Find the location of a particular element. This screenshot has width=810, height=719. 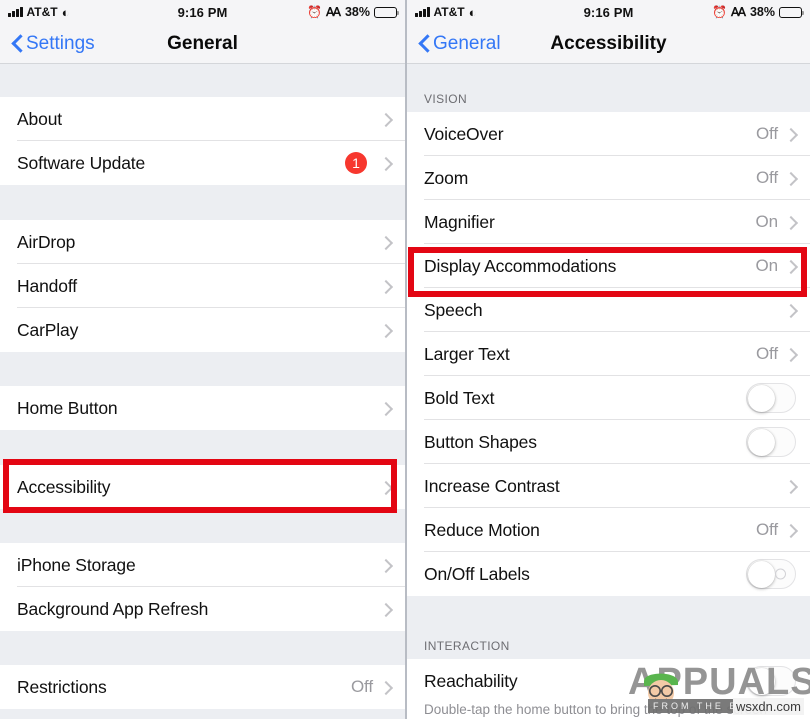

list-item-label: Magnifier is located at coordinates (459, 221).